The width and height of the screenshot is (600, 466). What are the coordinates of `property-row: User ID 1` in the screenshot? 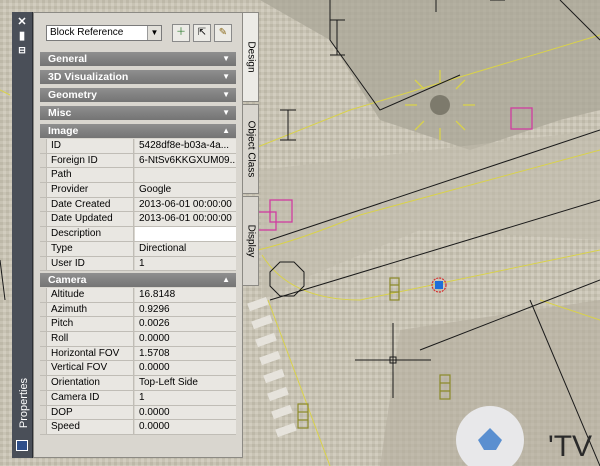 It's located at (138, 264).